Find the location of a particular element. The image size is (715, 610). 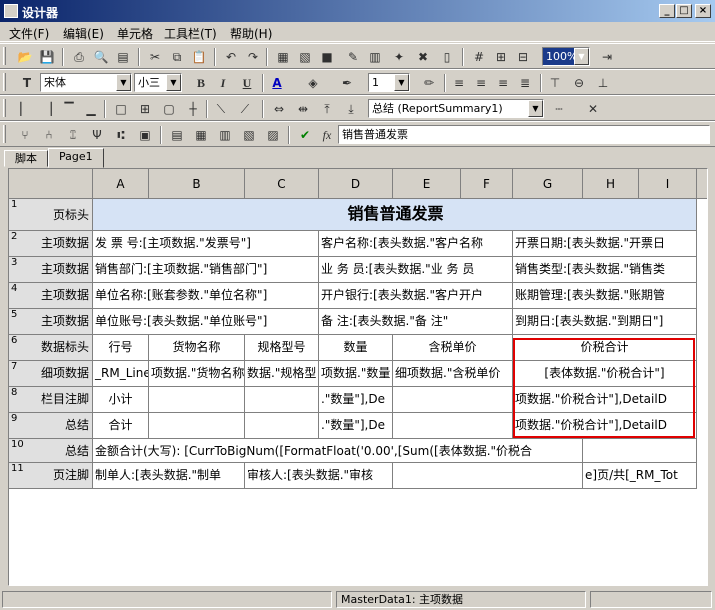

menu-toolbar: 工具栏(T) is located at coordinates (190, 33).